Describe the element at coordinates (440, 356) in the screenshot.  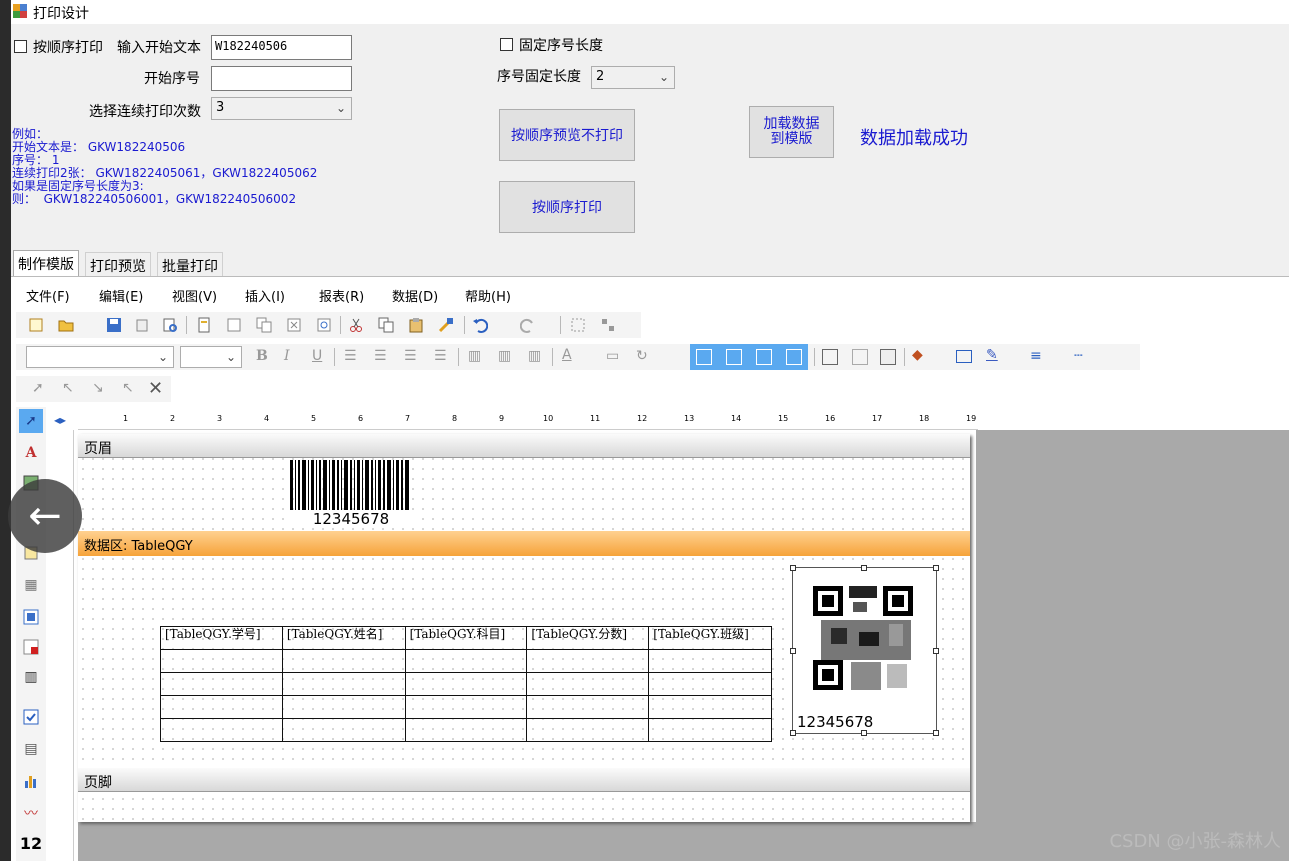
I see `justify-icon: ☰` at that location.